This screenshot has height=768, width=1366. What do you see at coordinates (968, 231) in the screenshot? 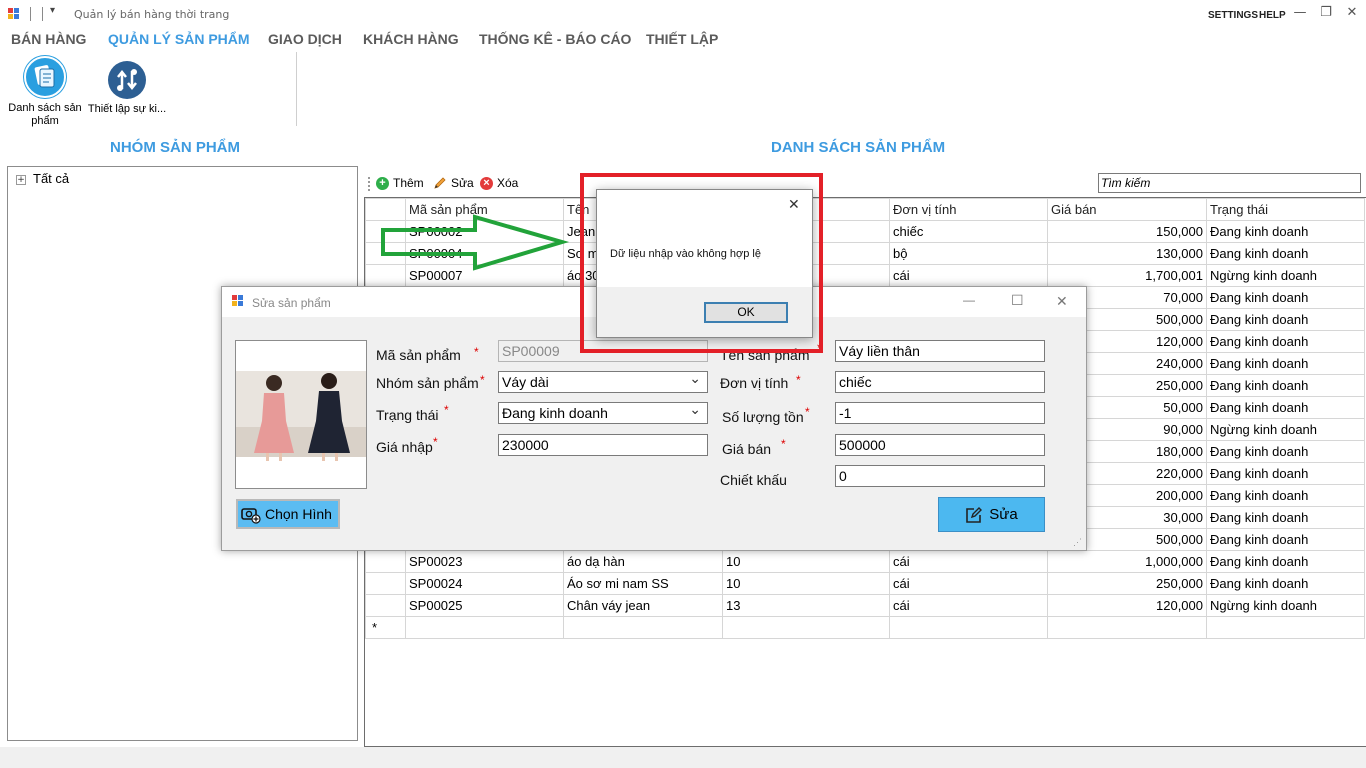
I see `table-cell: chiếc` at bounding box center [968, 231].